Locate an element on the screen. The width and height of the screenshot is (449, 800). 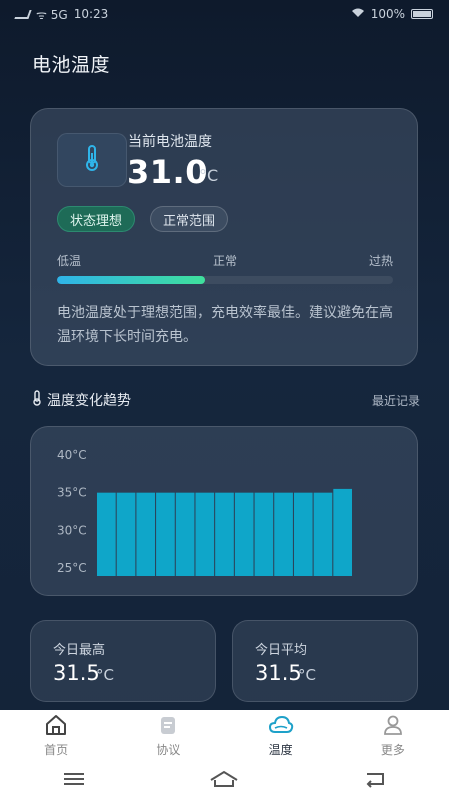
today-avg-card: 今日平均 31.5 °C is located at coordinates (325, 661).